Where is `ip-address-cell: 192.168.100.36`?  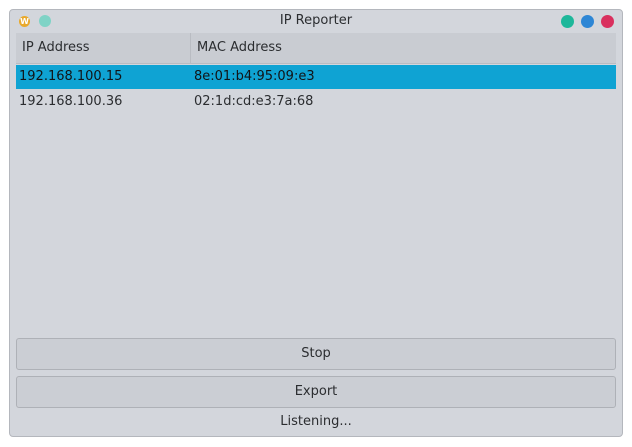 ip-address-cell: 192.168.100.36 is located at coordinates (71, 101).